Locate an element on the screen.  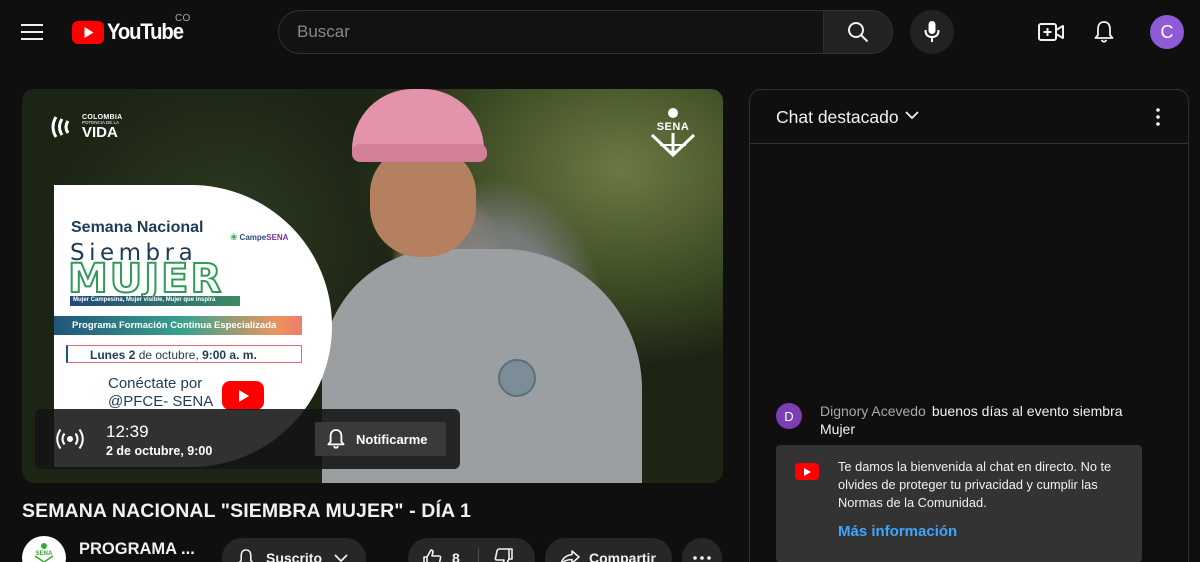
search-icon is located at coordinates (858, 32).